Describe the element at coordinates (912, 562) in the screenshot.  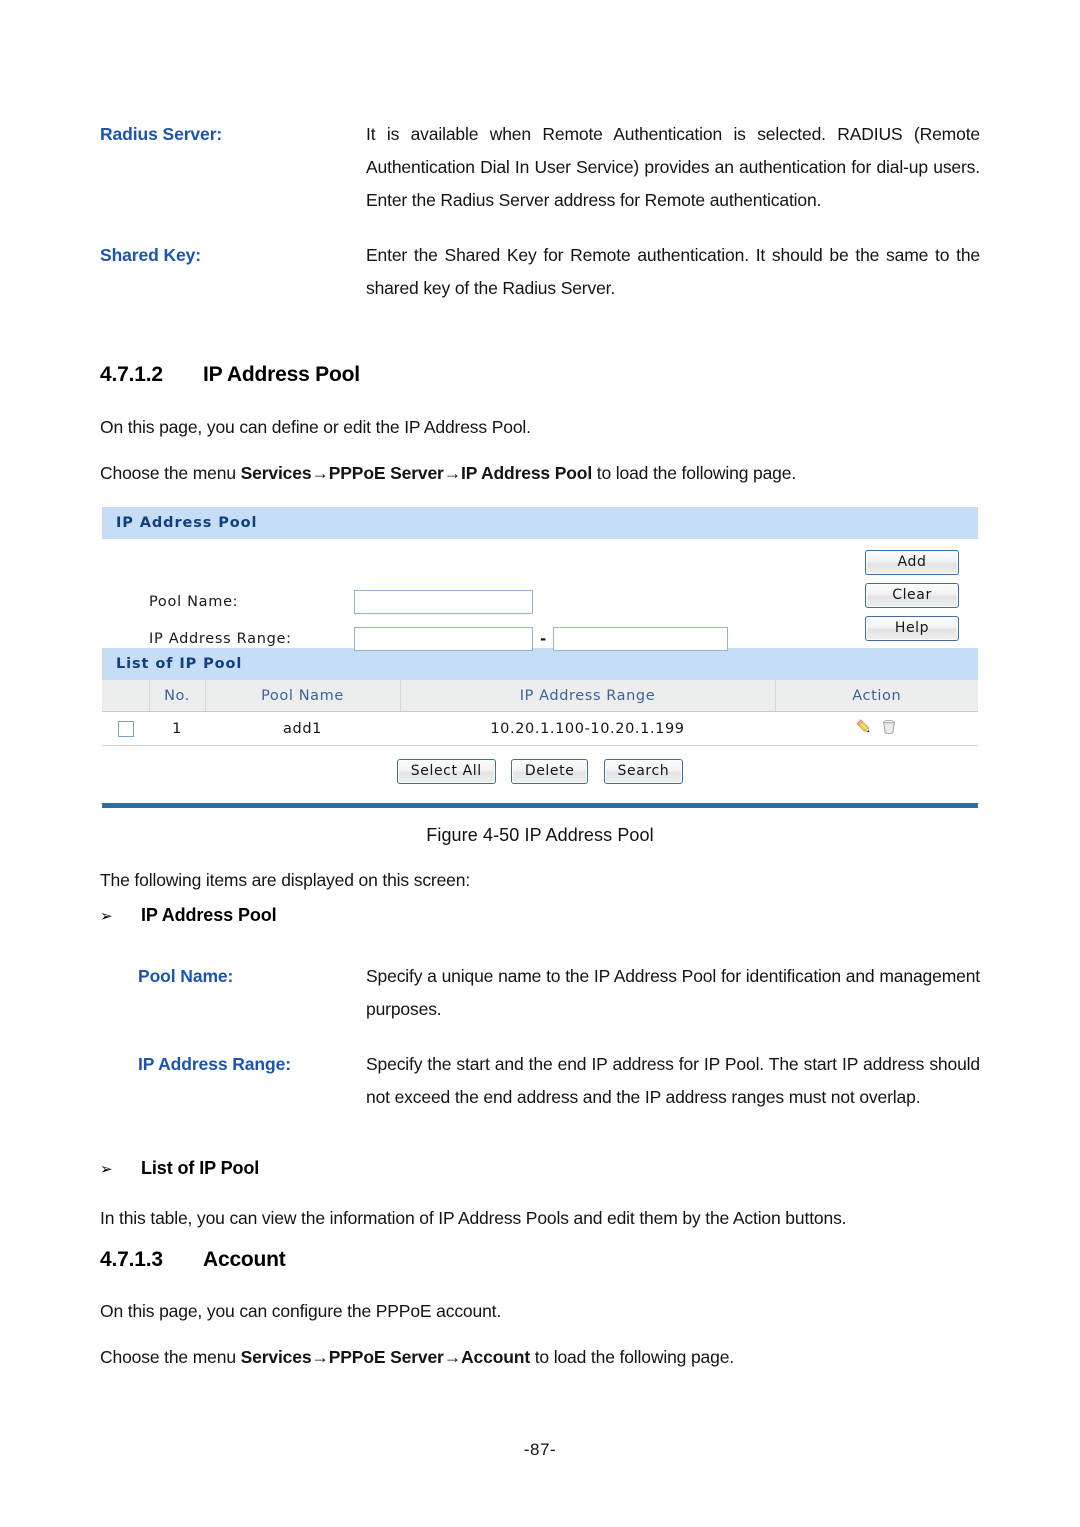
I see `add-button: Add` at that location.